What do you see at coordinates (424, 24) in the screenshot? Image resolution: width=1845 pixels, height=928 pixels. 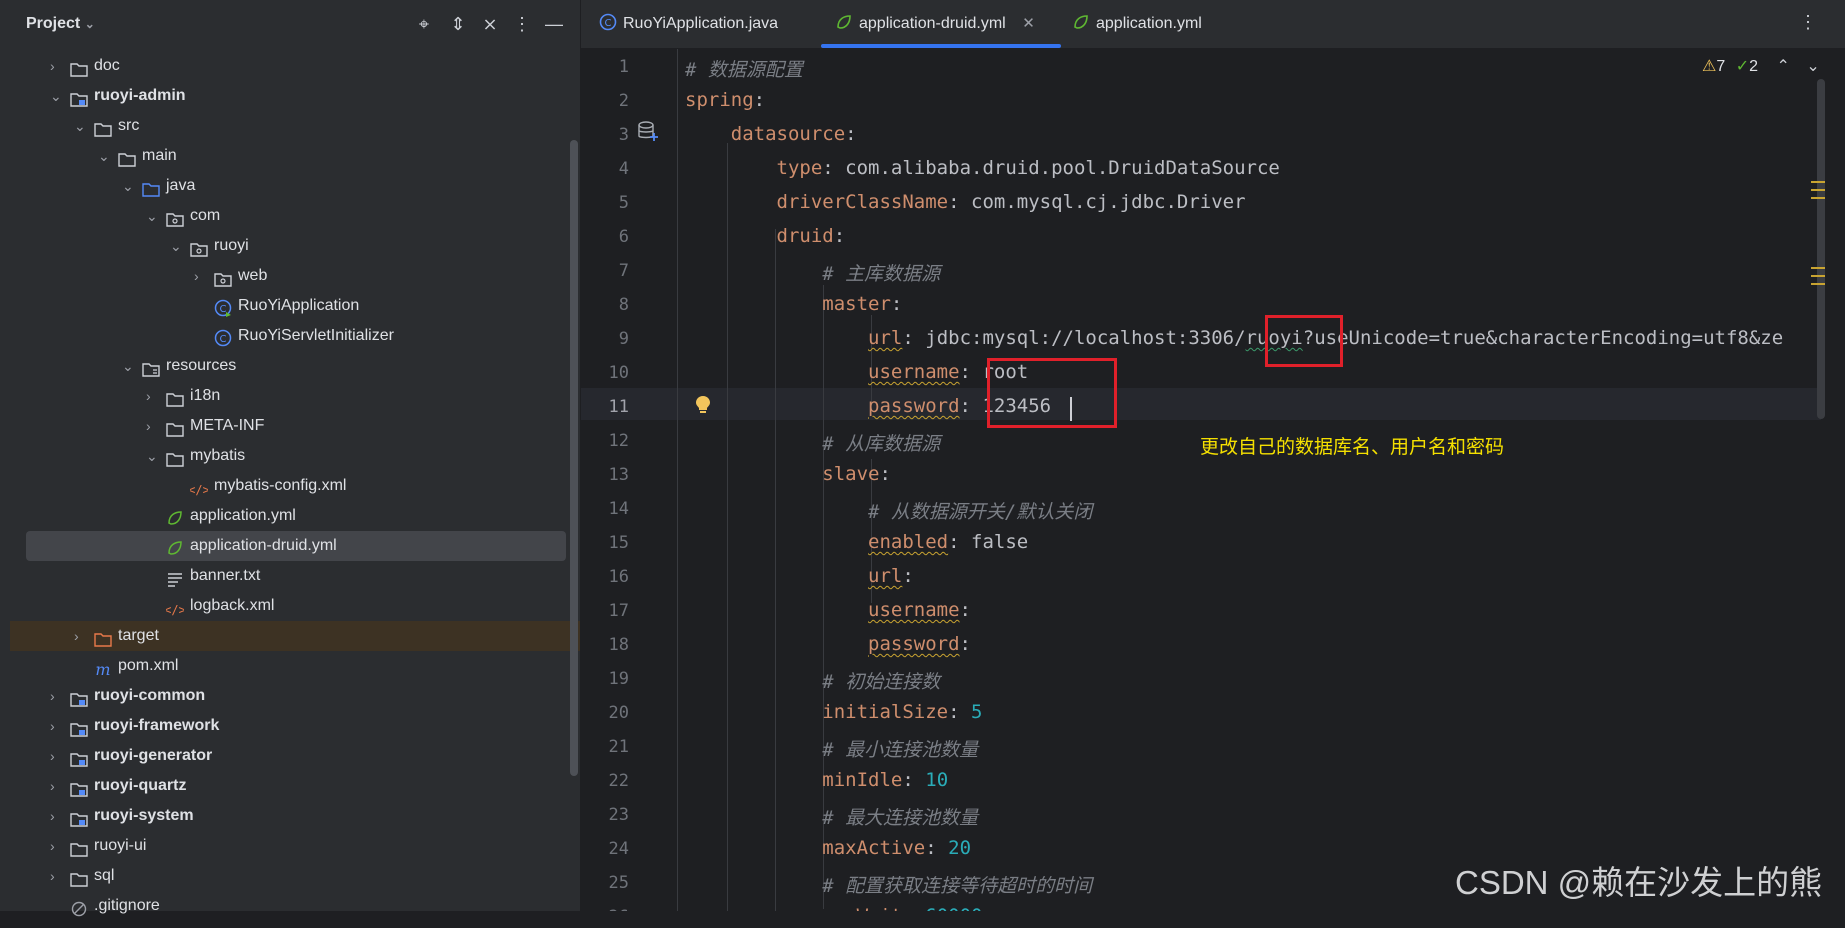 I see `locate-icon: ⌖` at bounding box center [424, 24].